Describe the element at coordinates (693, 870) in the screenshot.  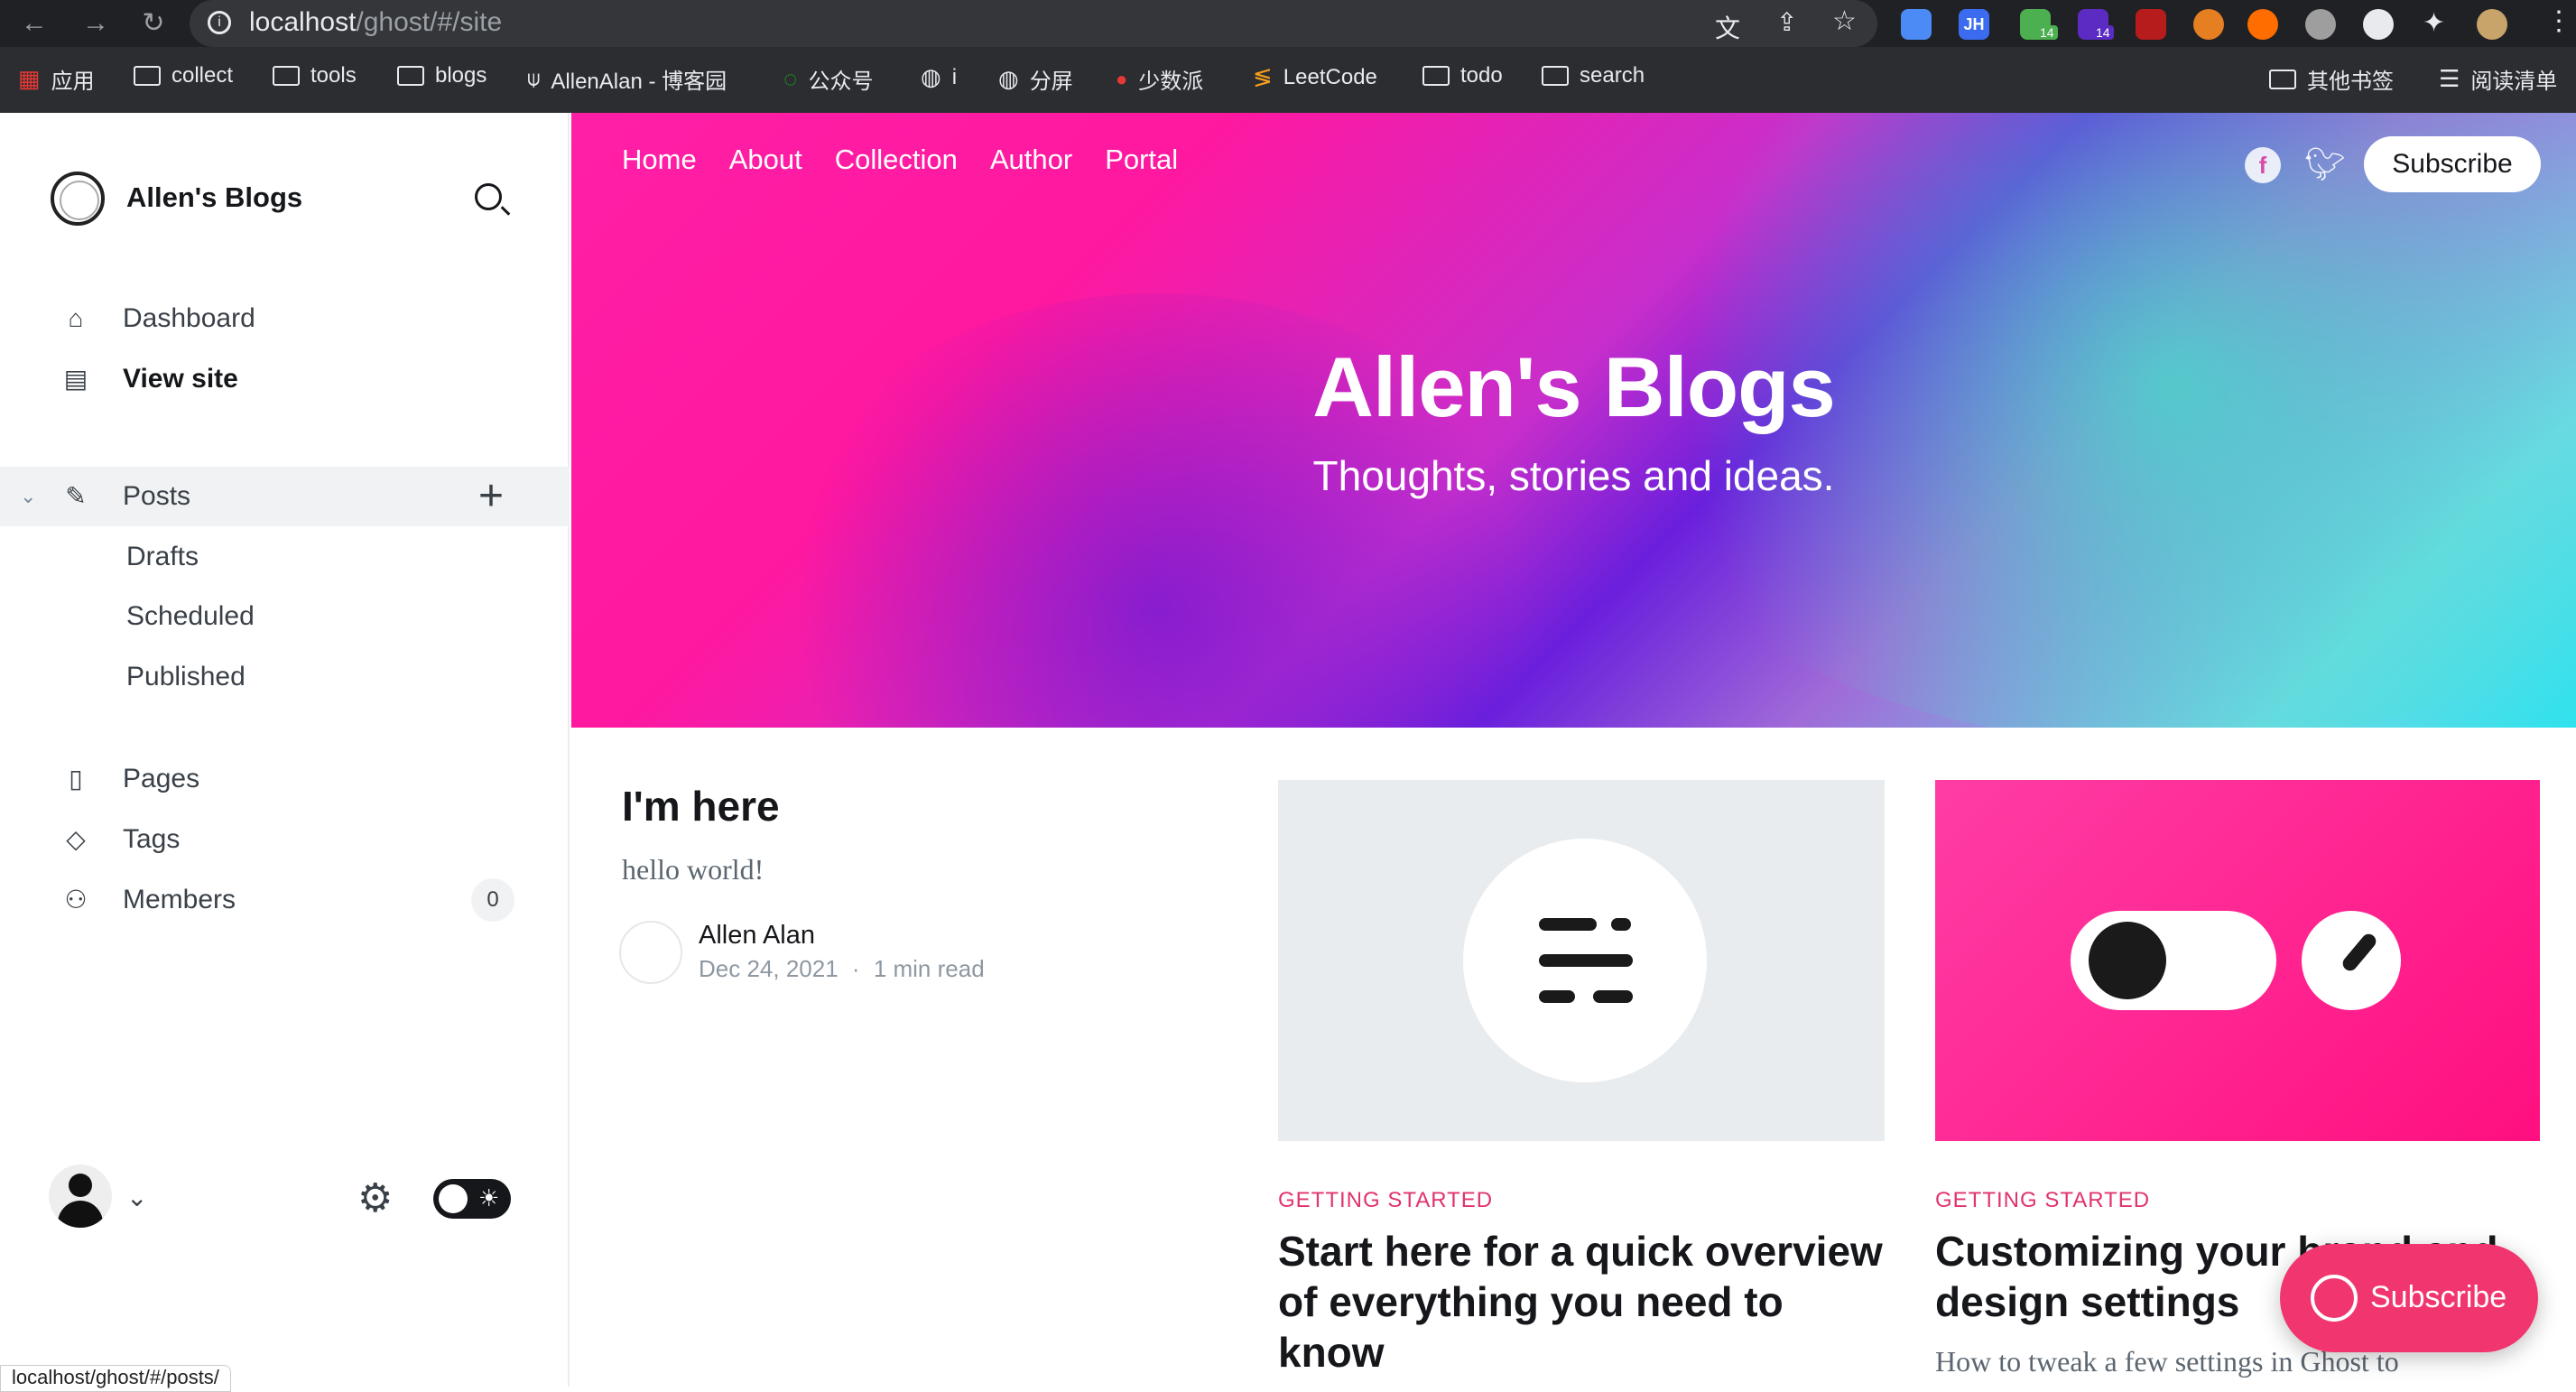
I see `post-excerpt: hello world!` at that location.